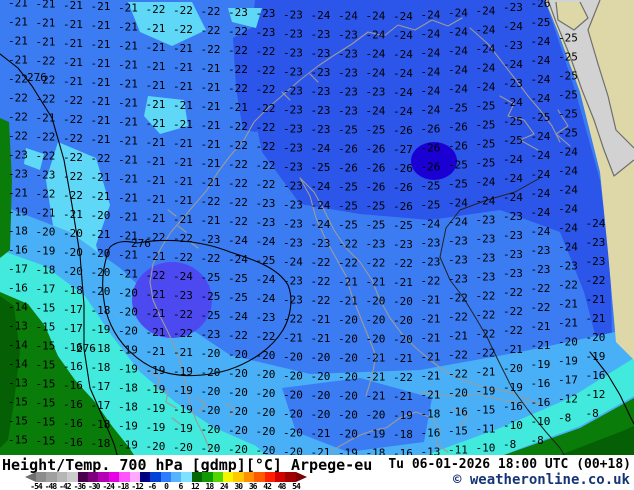  I want to click on temp-value: -26, so click(403, 168).